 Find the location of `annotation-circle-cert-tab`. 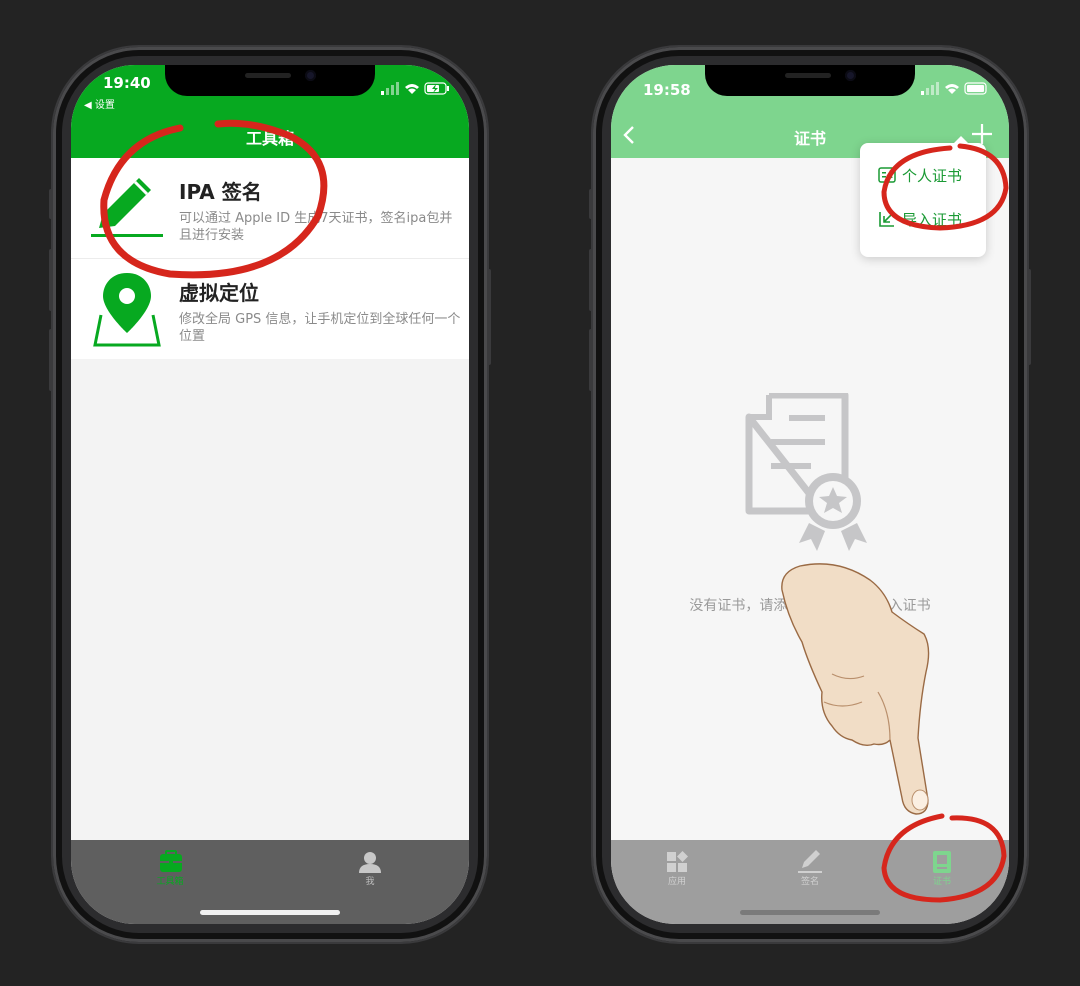

annotation-circle-cert-tab is located at coordinates (944, 858).